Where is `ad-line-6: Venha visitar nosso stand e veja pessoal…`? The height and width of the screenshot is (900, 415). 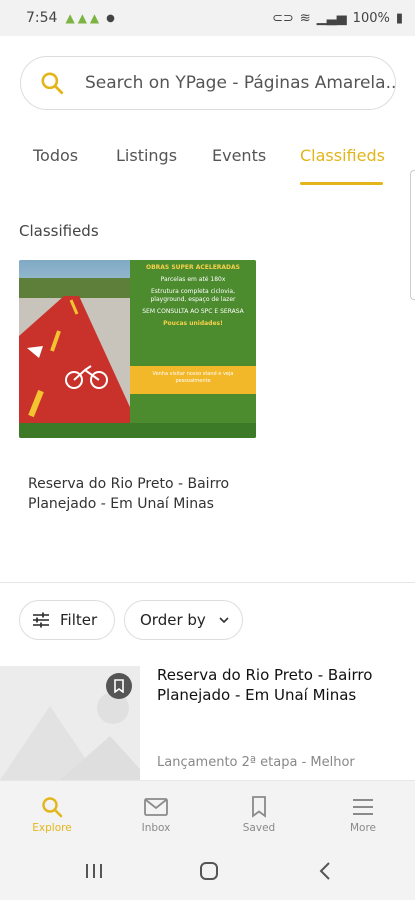 ad-line-6: Venha visitar nosso stand e veja pessoal… is located at coordinates (193, 377).